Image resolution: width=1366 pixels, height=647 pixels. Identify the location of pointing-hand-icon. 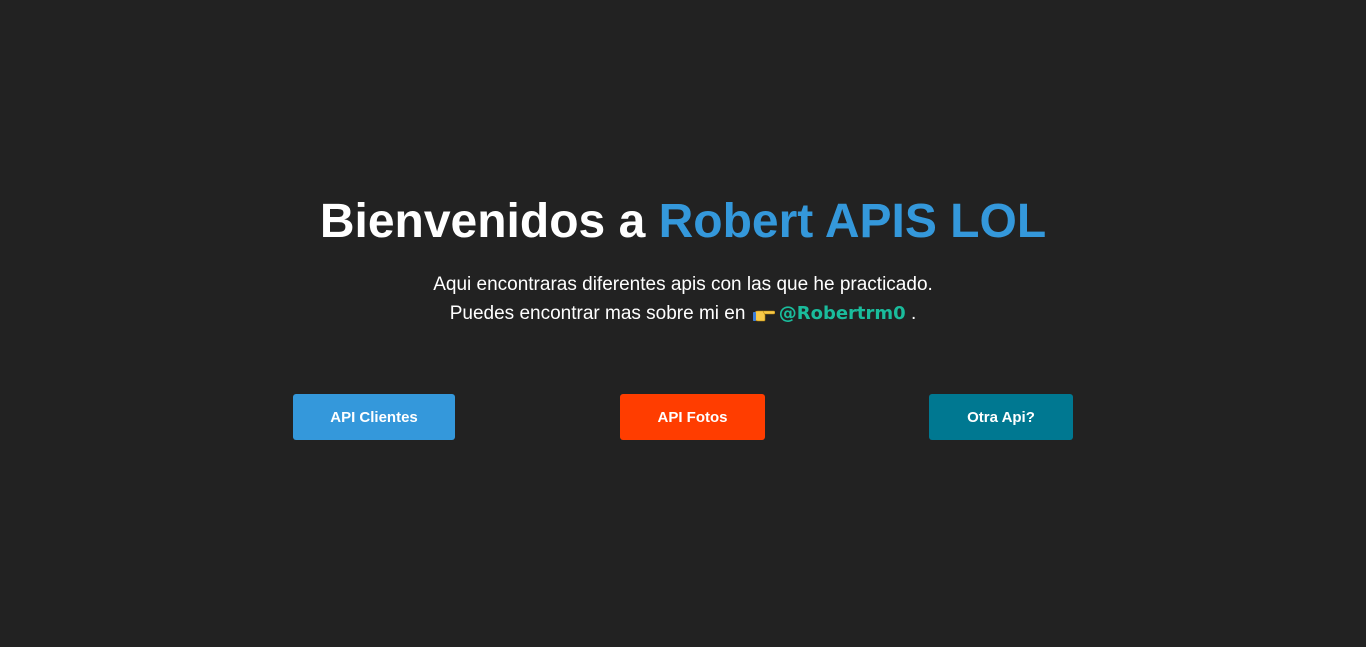
(764, 312).